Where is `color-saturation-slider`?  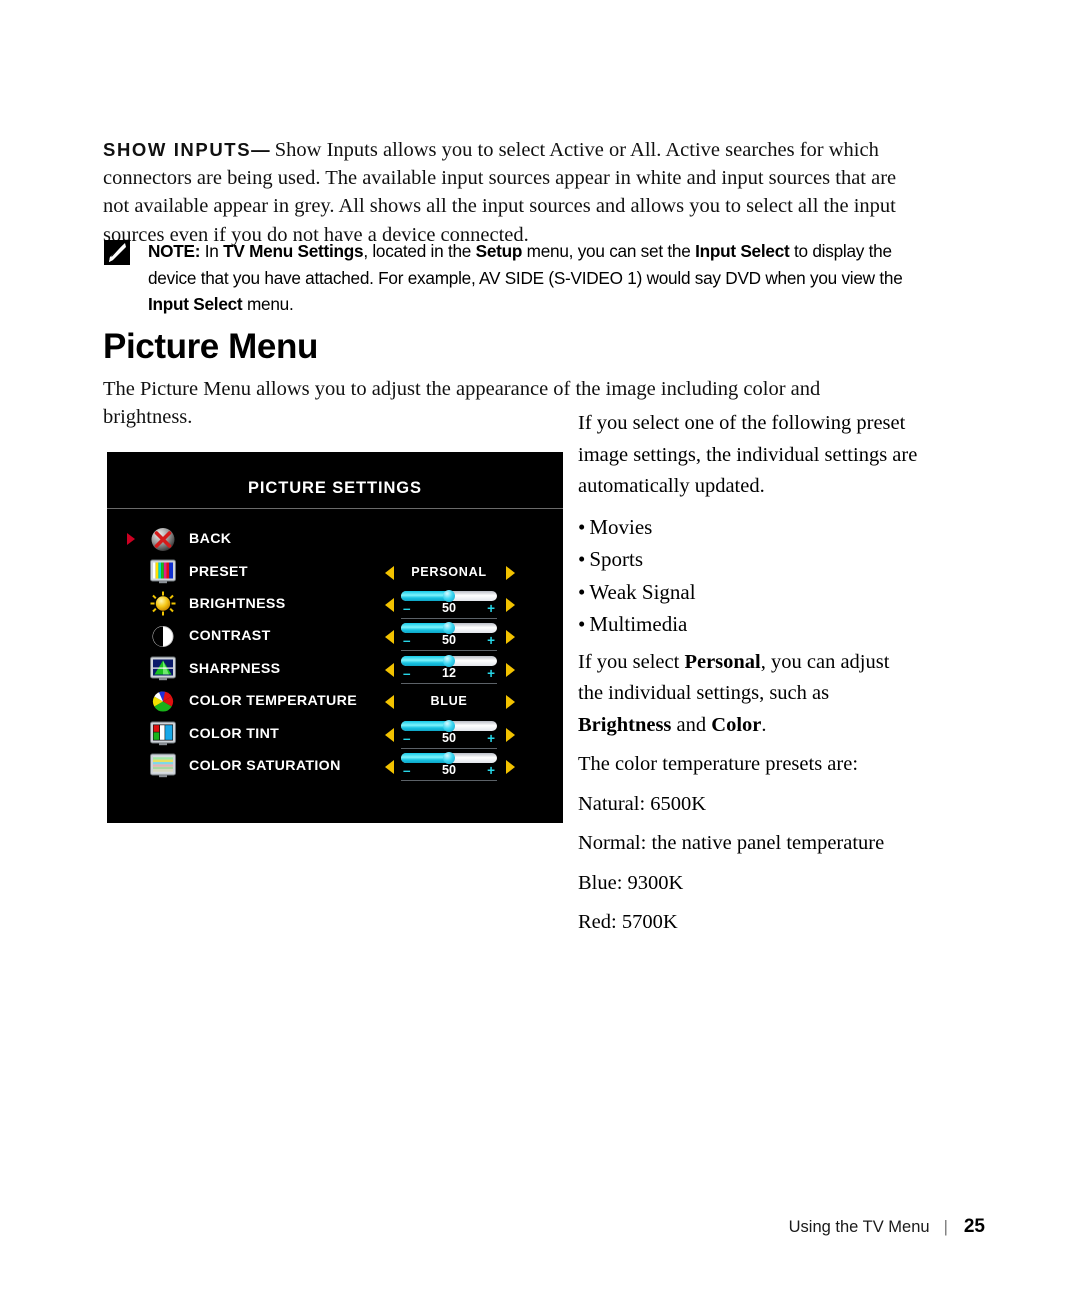
color-saturation-slider is located at coordinates (449, 757).